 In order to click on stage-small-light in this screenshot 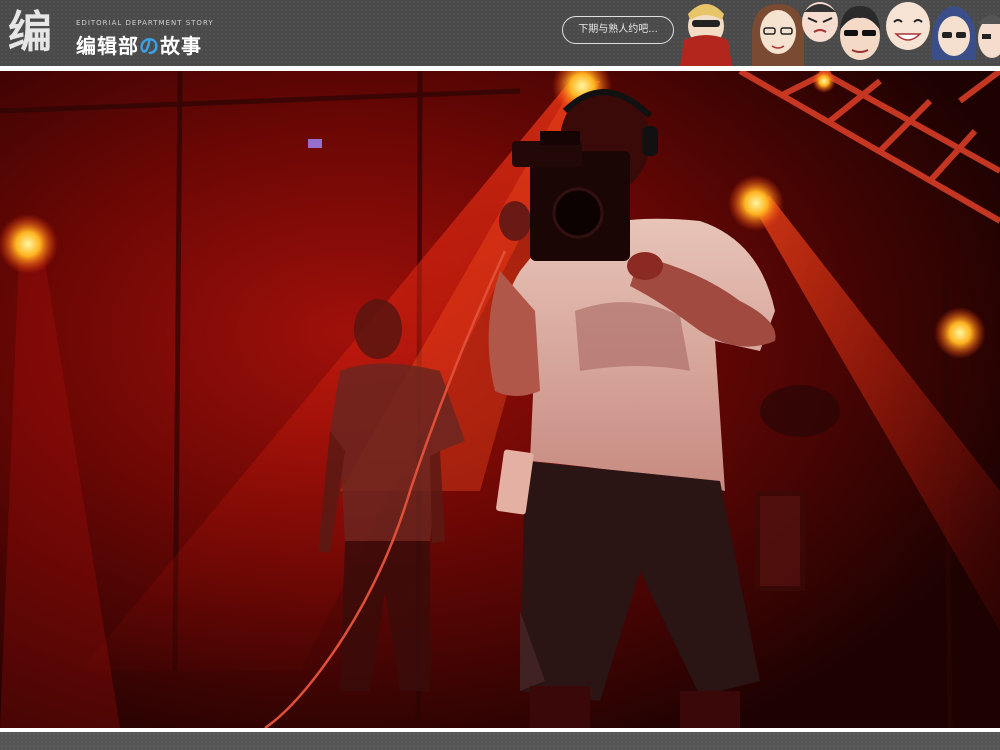, I will do `click(315, 143)`.